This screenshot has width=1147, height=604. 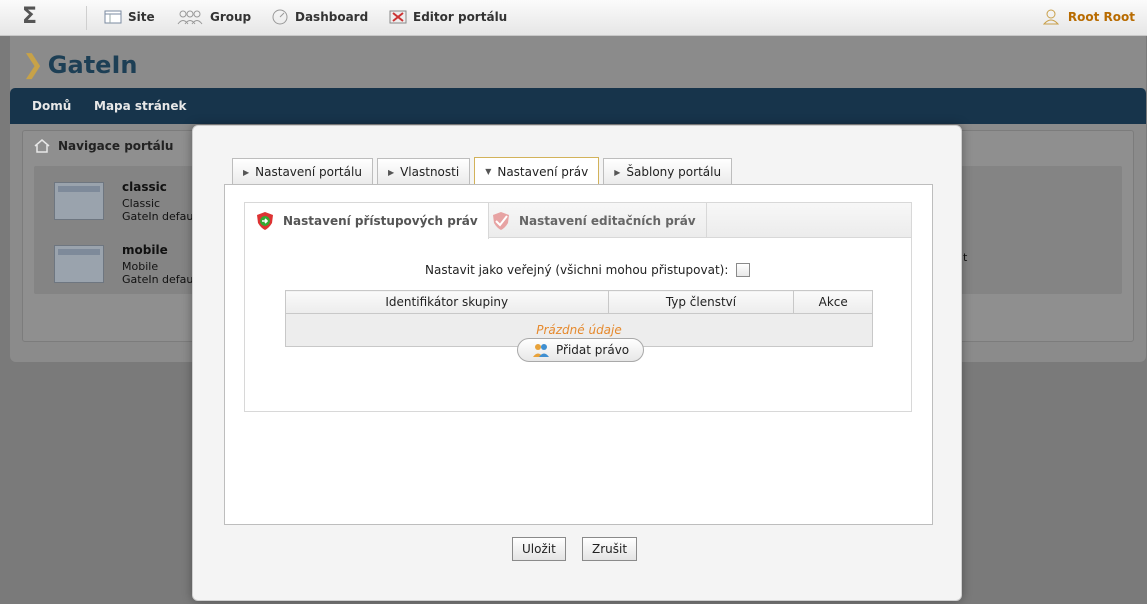 I want to click on add-permission-button: Přidat právo, so click(x=581, y=350).